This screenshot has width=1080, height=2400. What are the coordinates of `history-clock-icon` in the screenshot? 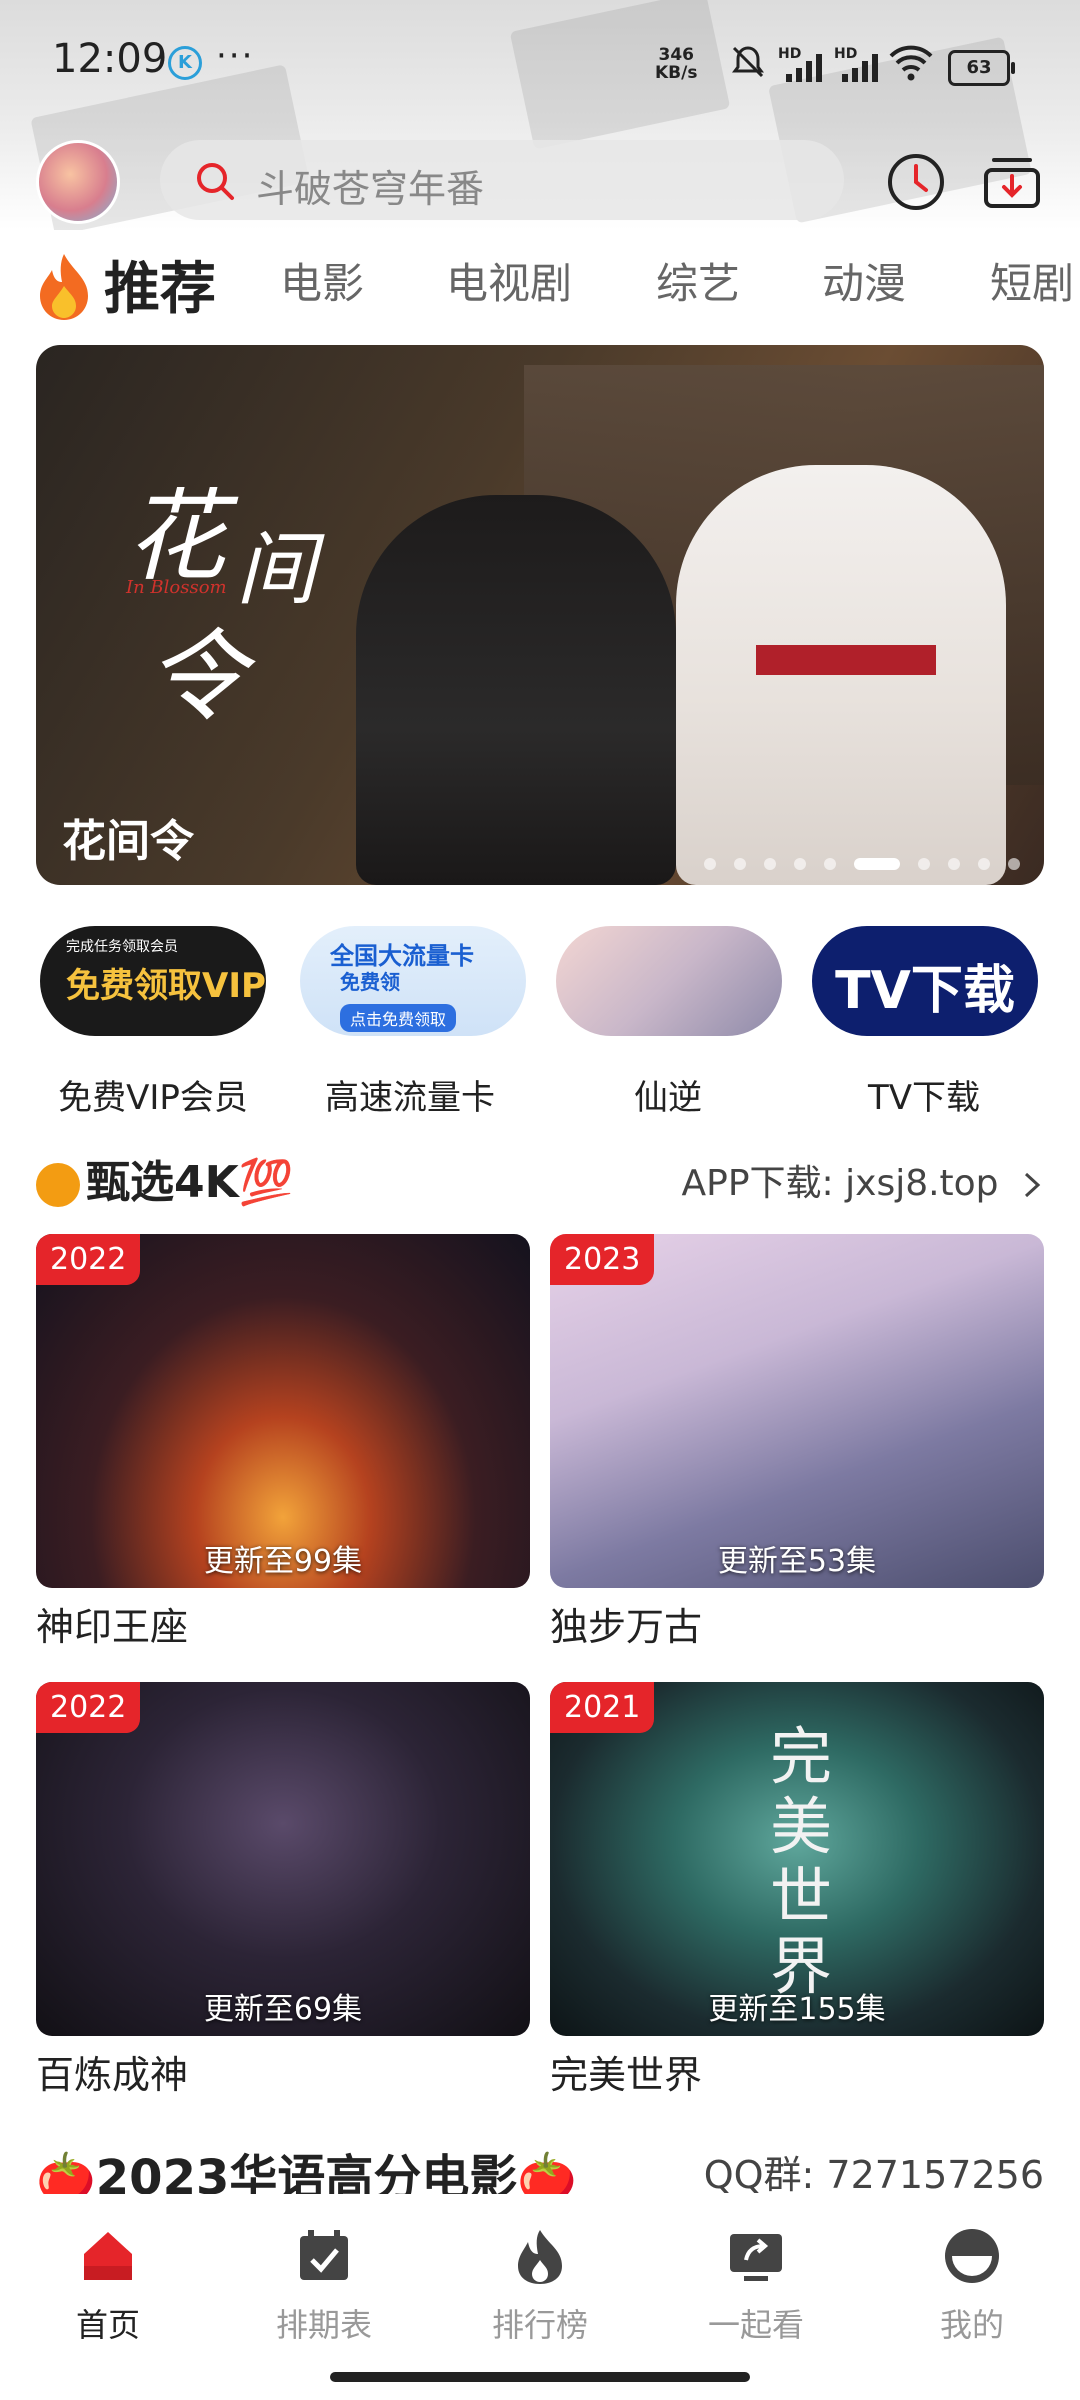 It's located at (916, 182).